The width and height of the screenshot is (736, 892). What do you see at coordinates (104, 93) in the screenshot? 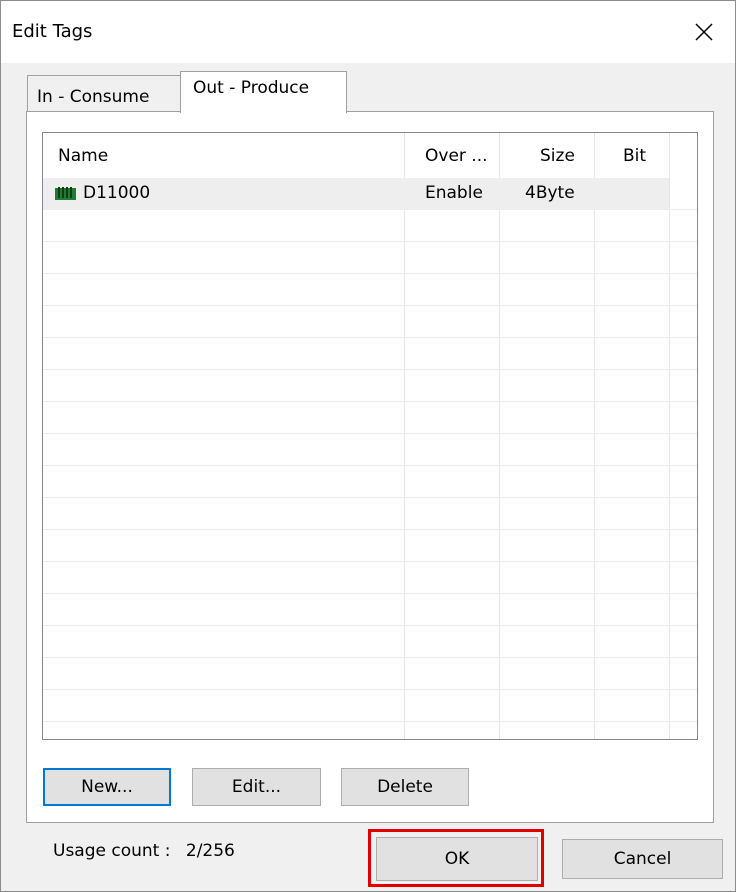
I see `tab-in-consume: In - Consume` at bounding box center [104, 93].